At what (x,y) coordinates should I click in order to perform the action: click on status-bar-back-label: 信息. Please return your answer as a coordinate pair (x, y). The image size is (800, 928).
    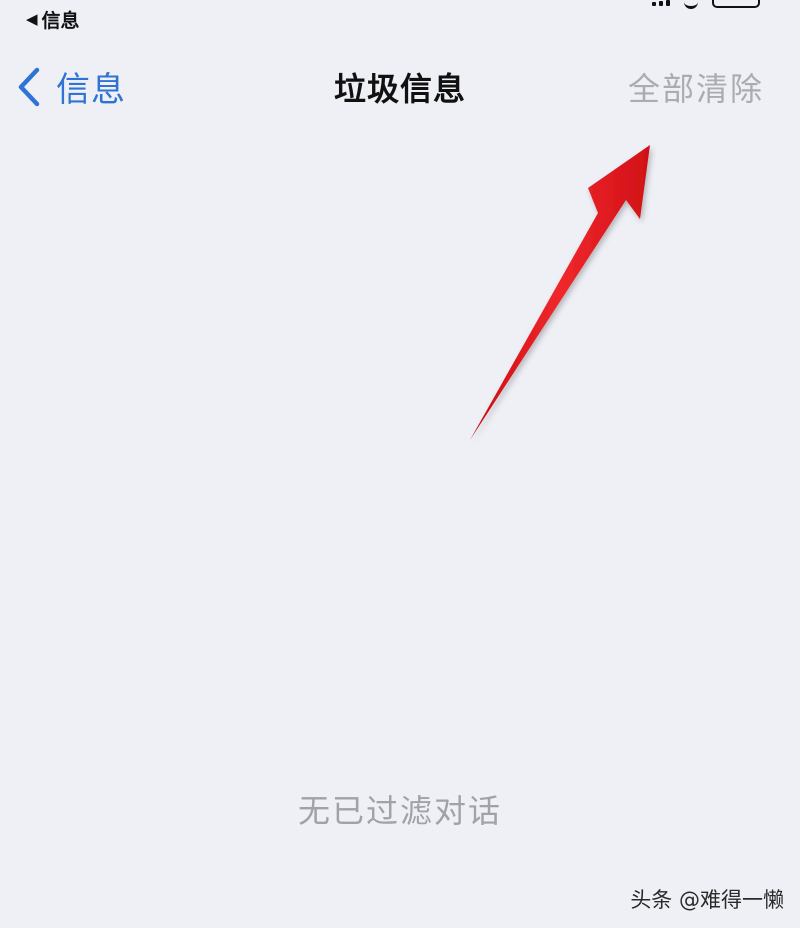
    Looking at the image, I should click on (60, 21).